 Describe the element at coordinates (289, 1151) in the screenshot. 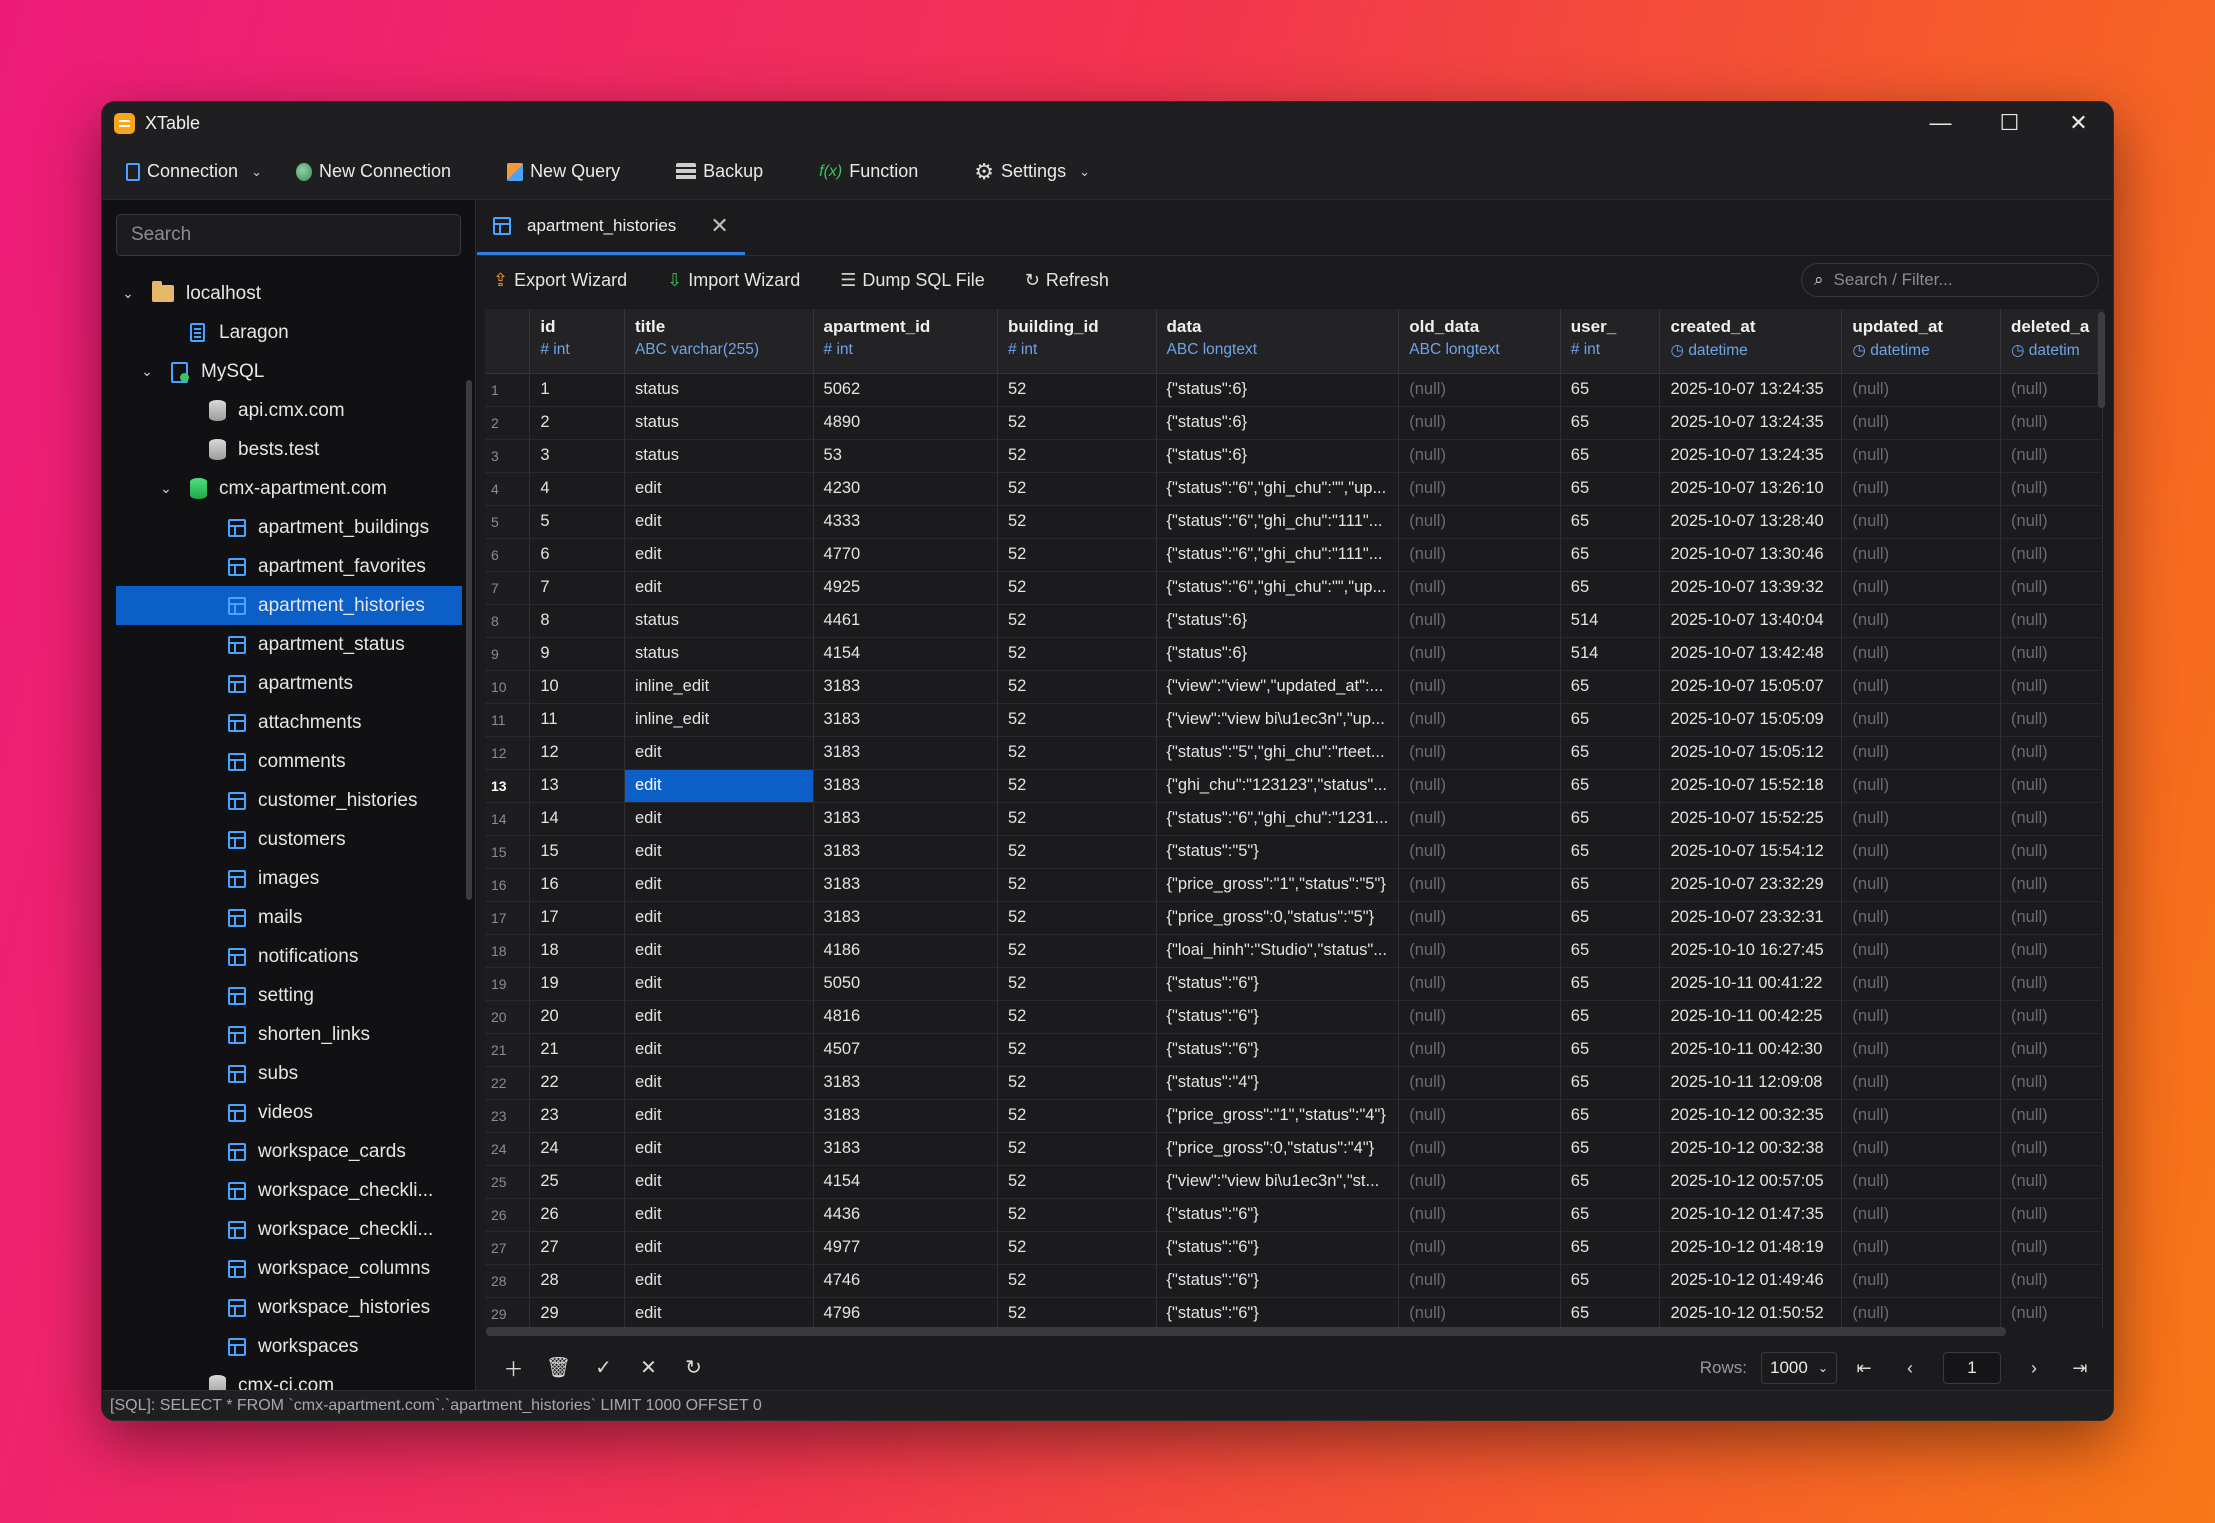

I see `tree-item: workspace_cards` at that location.